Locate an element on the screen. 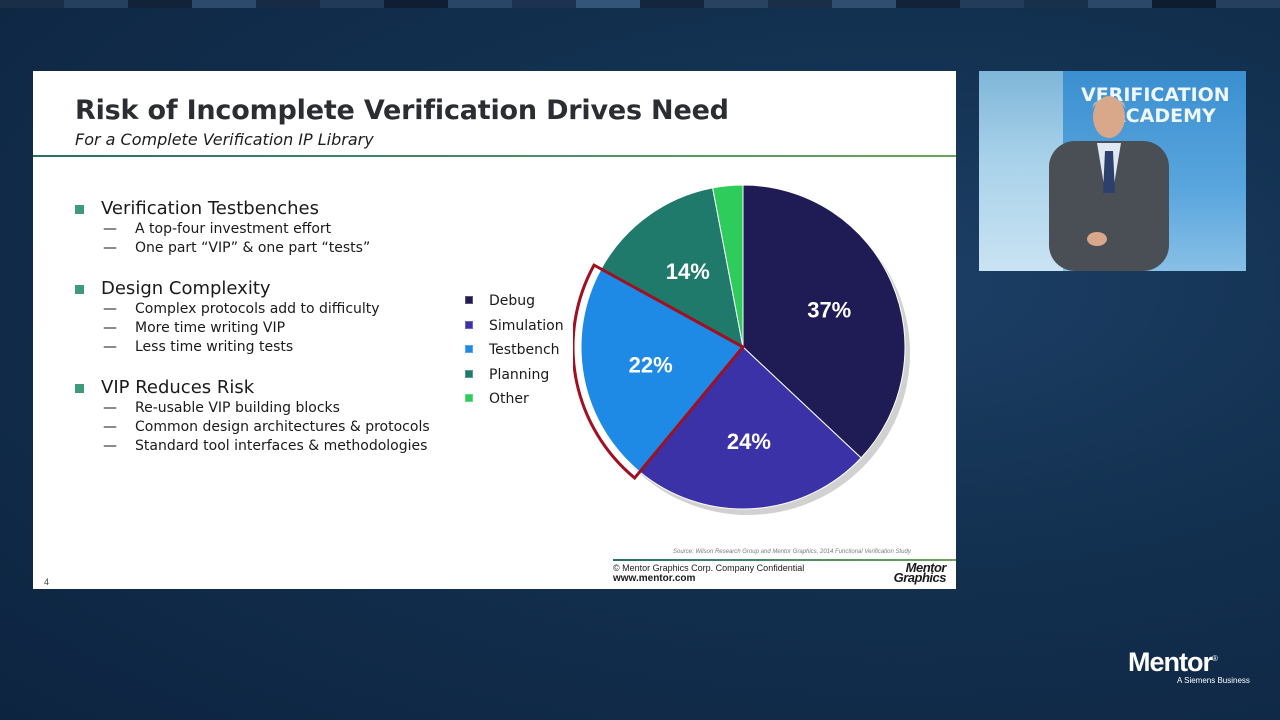  legend-label: Other is located at coordinates (509, 399).